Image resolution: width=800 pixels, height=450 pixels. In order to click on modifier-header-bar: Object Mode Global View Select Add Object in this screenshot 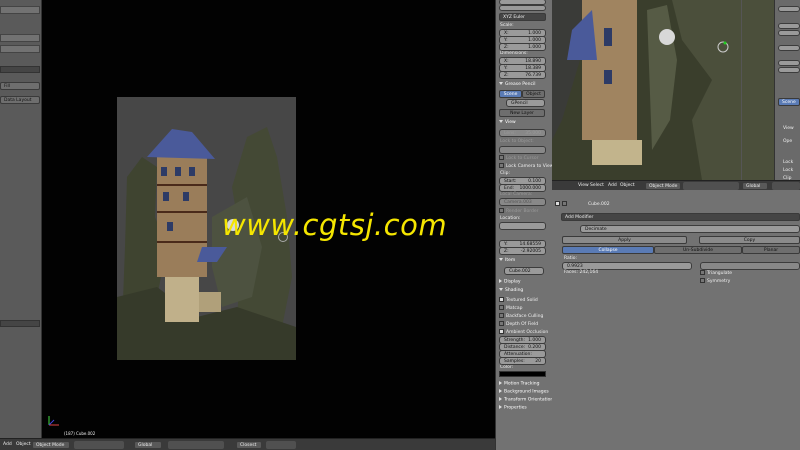, I will do `click(676, 185)`.